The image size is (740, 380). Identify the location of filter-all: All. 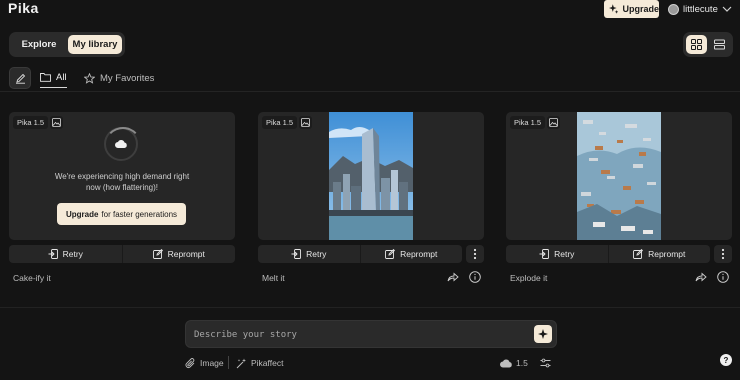
(53, 78).